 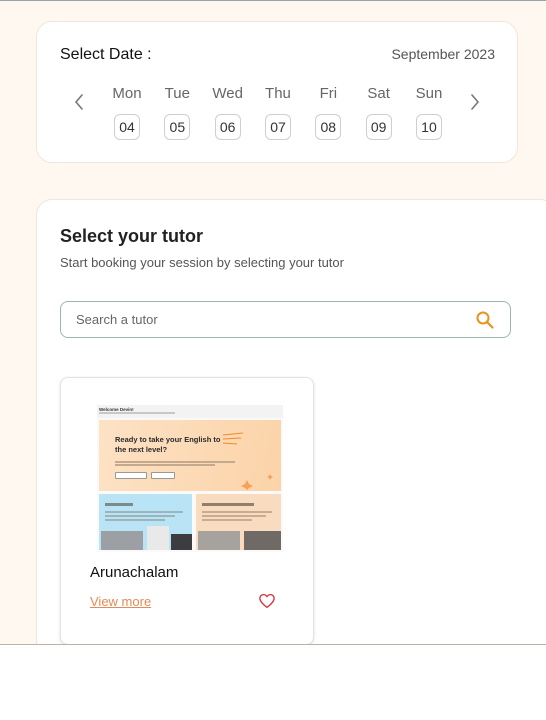 I want to click on thumbnail-tile-classes, so click(x=238, y=522).